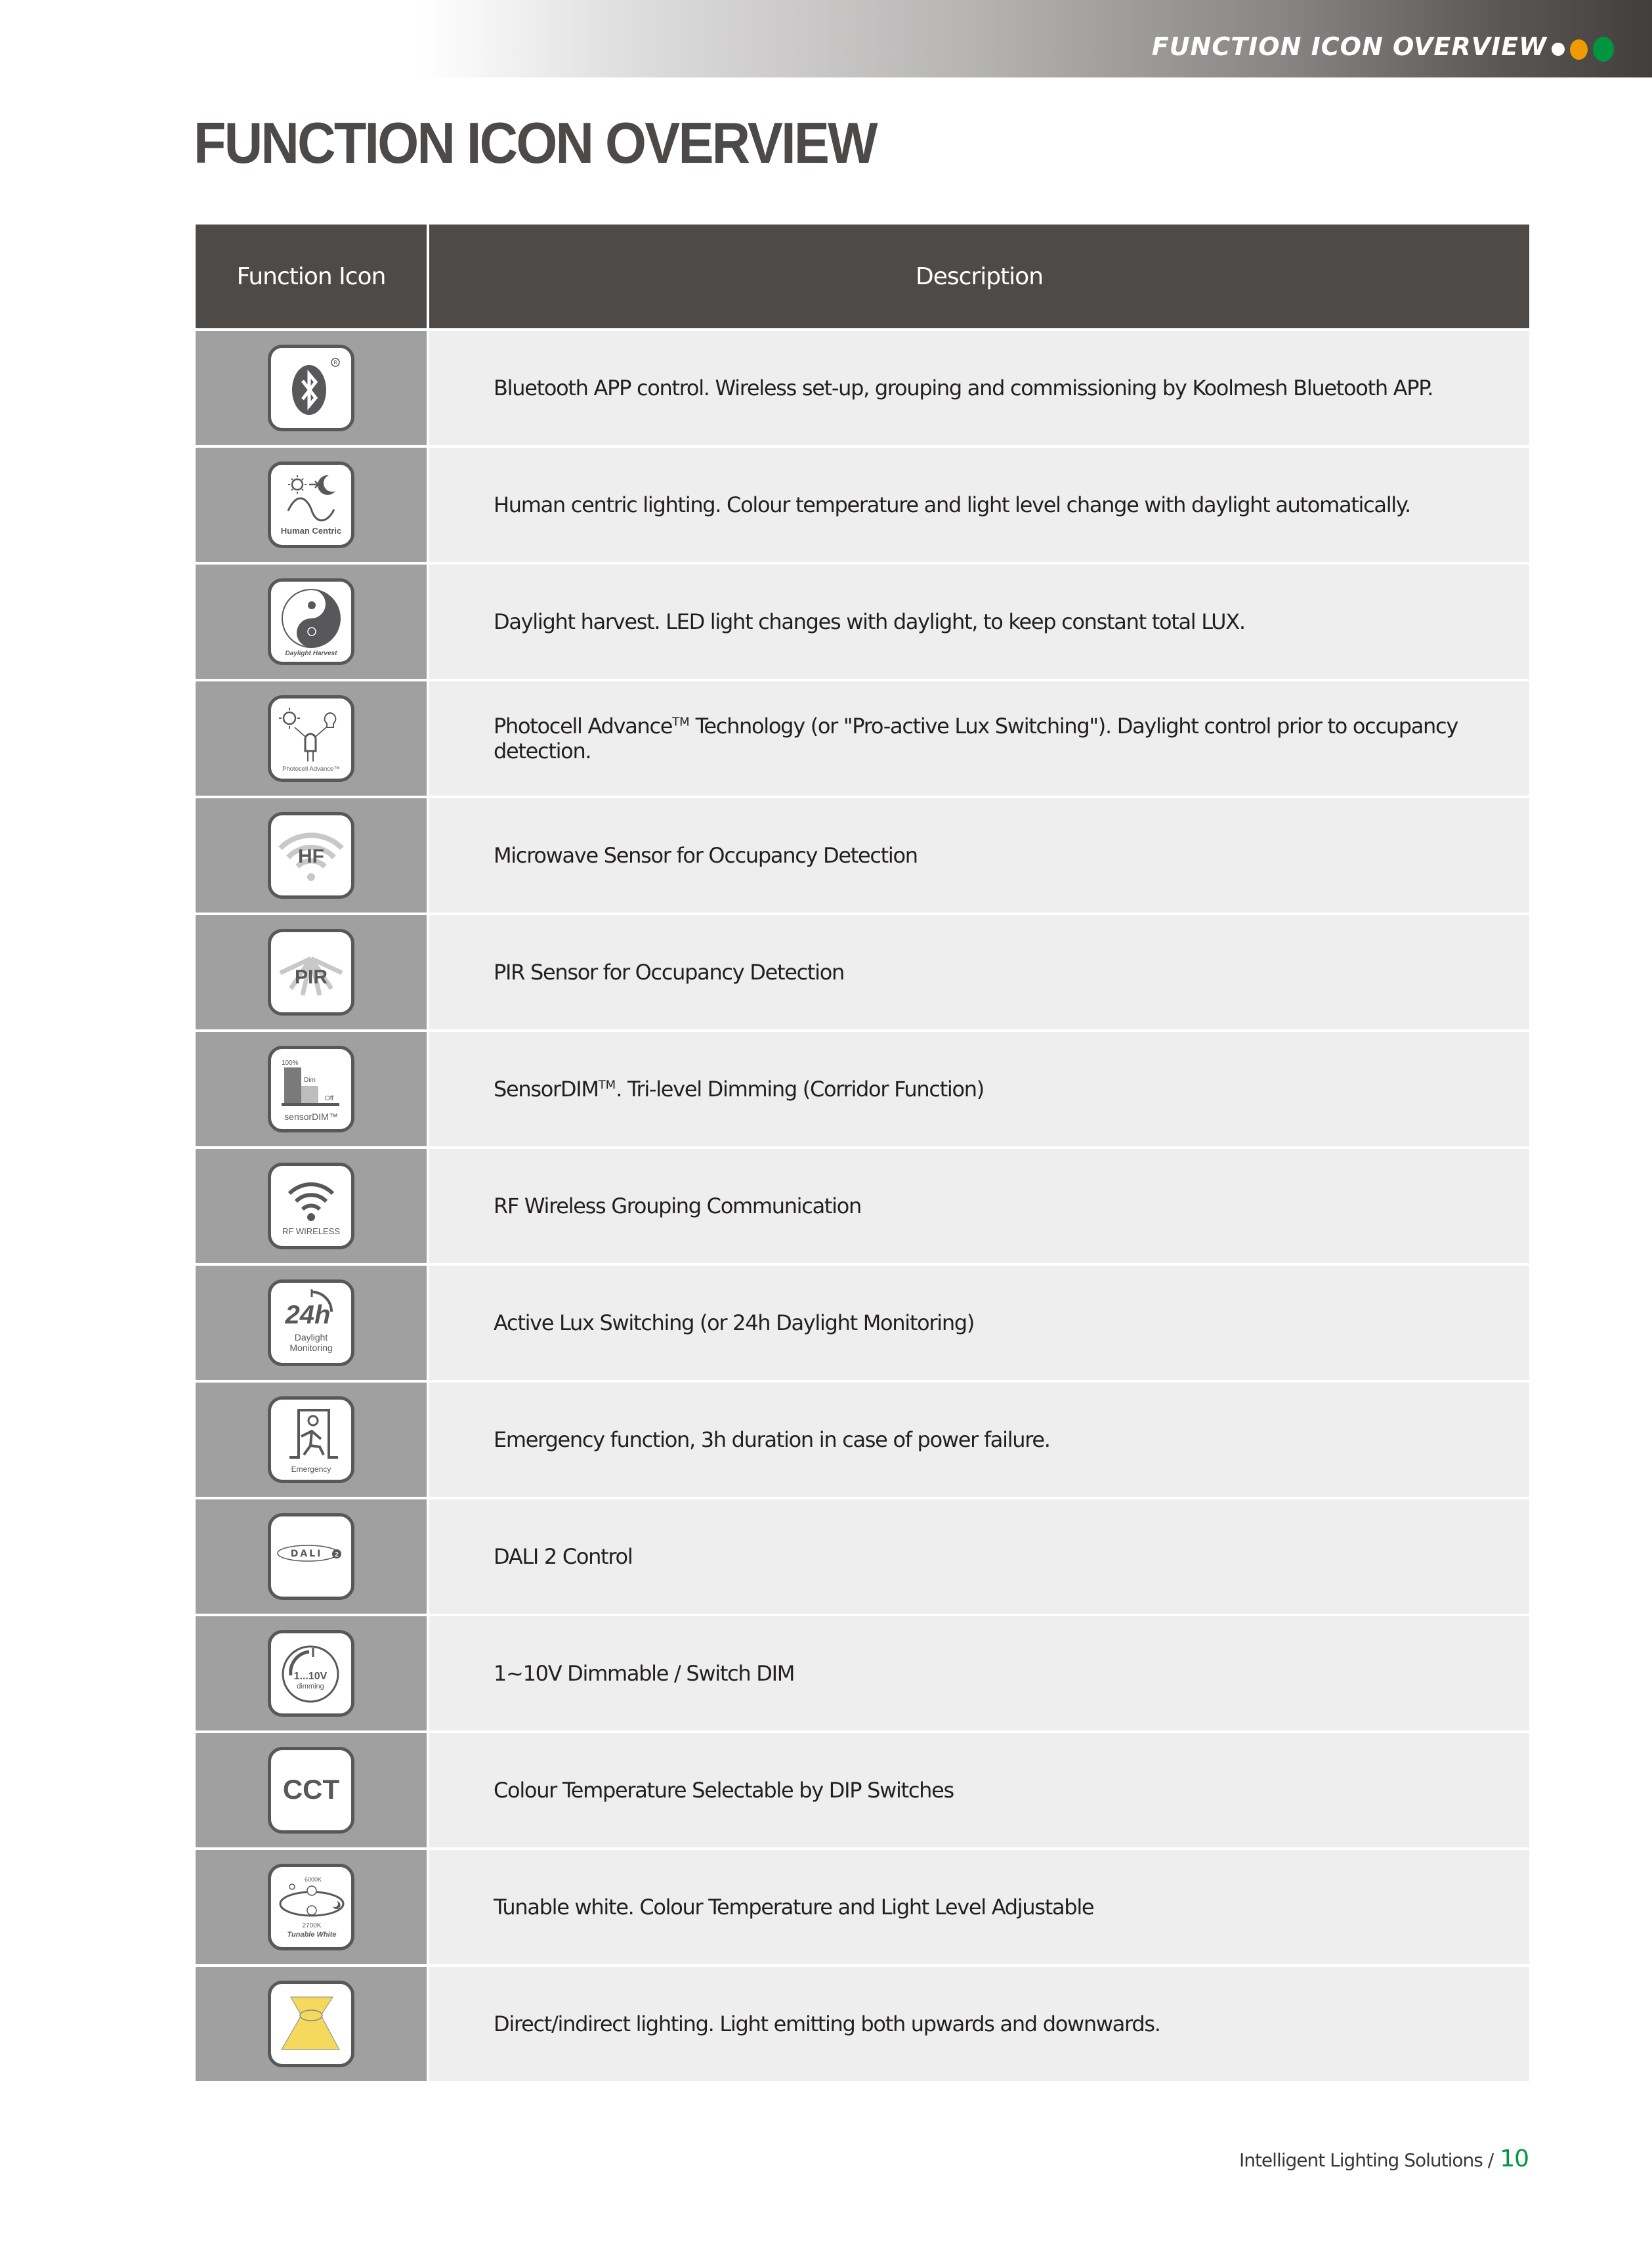  I want to click on 1-10v-dimming-icon: 1...10V dimming, so click(311, 1673).